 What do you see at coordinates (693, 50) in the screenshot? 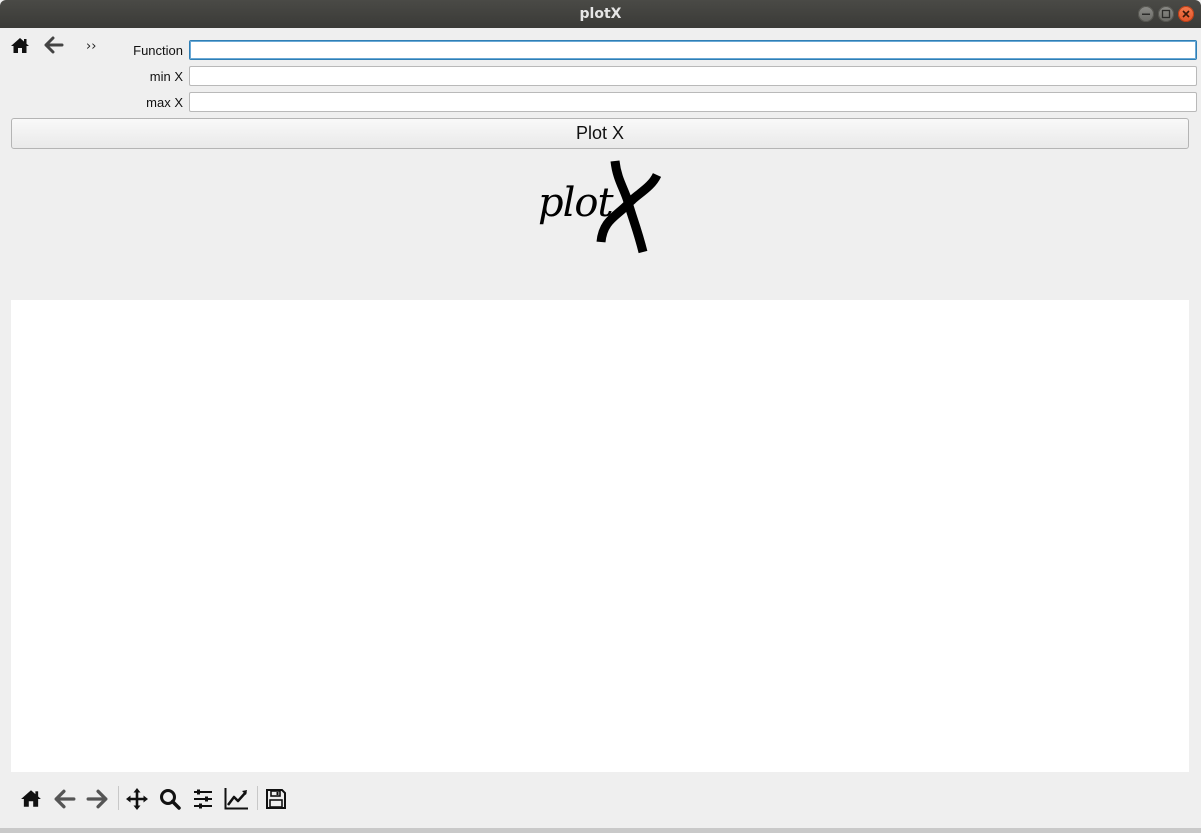
I see `function-input` at bounding box center [693, 50].